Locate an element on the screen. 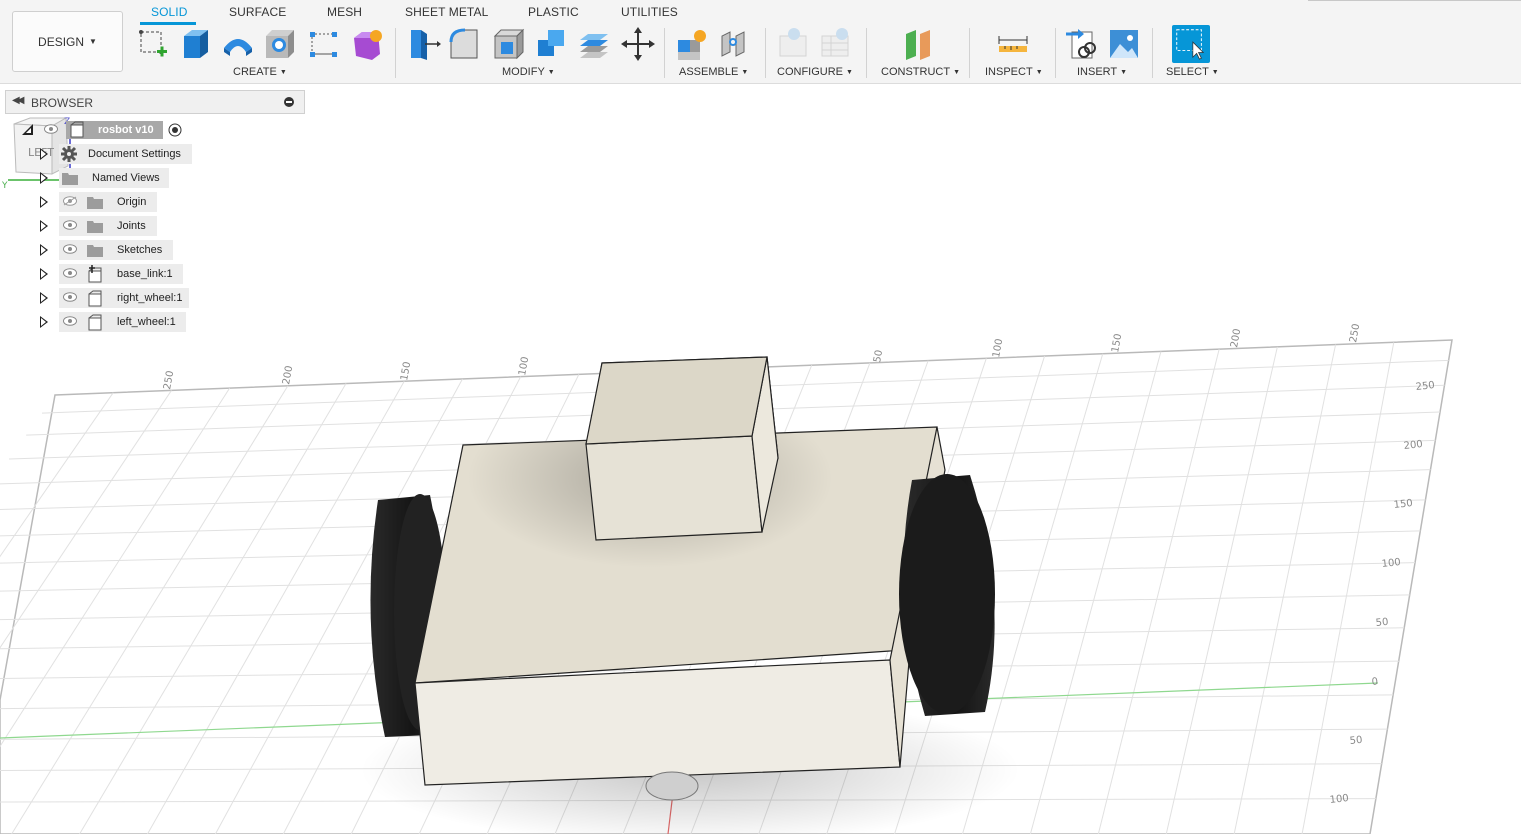  tab-mesh: MESH is located at coordinates (344, 12).